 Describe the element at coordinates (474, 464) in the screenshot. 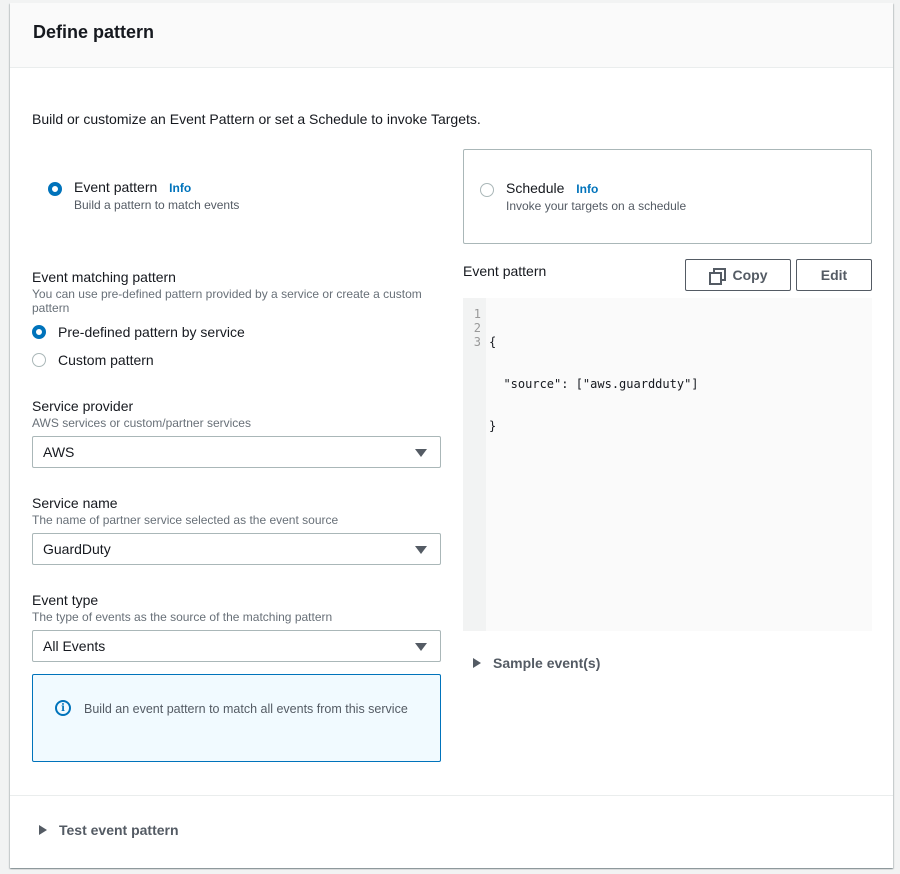

I see `line-number-gutter: 1 2 3` at that location.